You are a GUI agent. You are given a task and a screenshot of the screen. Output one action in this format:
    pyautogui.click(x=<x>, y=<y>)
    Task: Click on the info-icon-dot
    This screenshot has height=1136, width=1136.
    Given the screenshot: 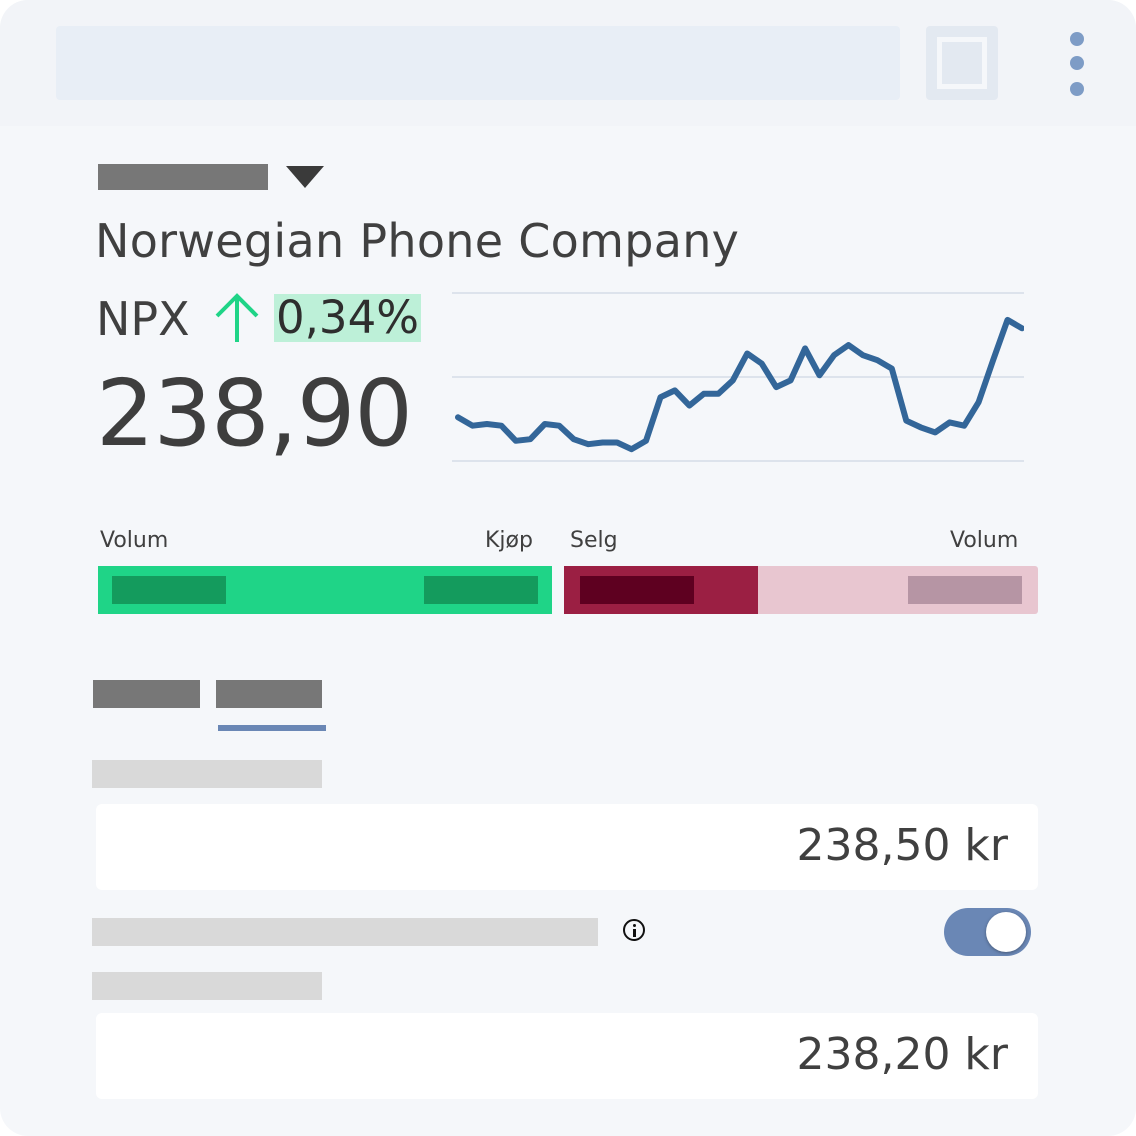 What is the action you would take?
    pyautogui.click(x=634, y=925)
    